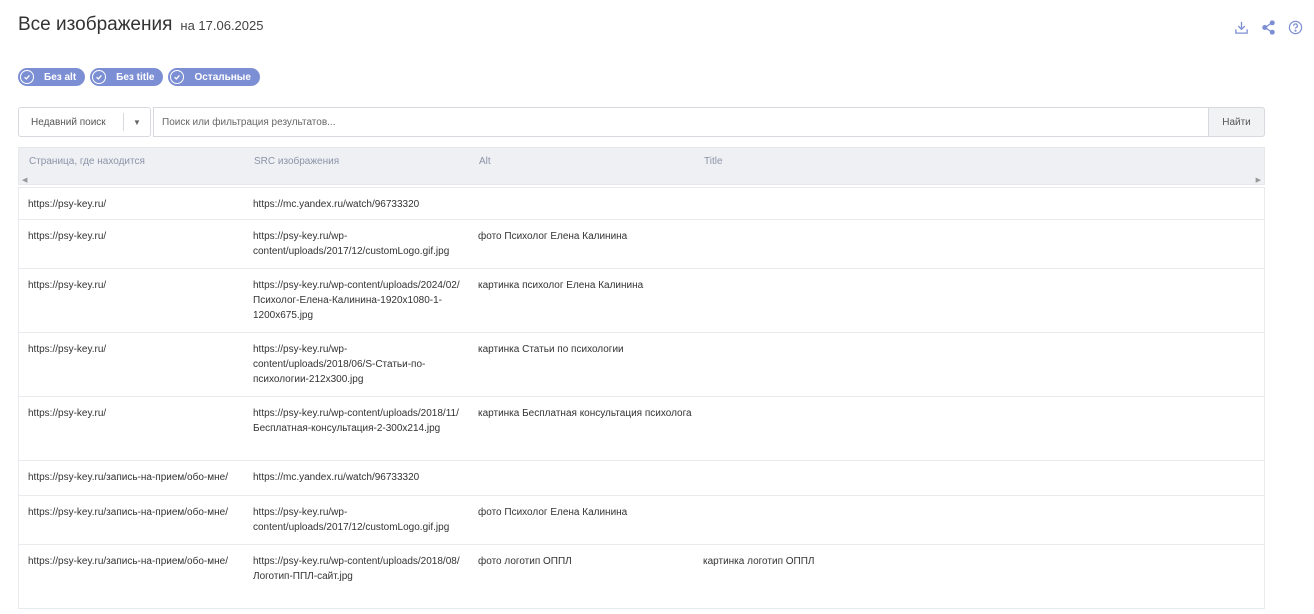 The image size is (1314, 614). What do you see at coordinates (95, 24) in the screenshot?
I see `page-title: Все изображения` at bounding box center [95, 24].